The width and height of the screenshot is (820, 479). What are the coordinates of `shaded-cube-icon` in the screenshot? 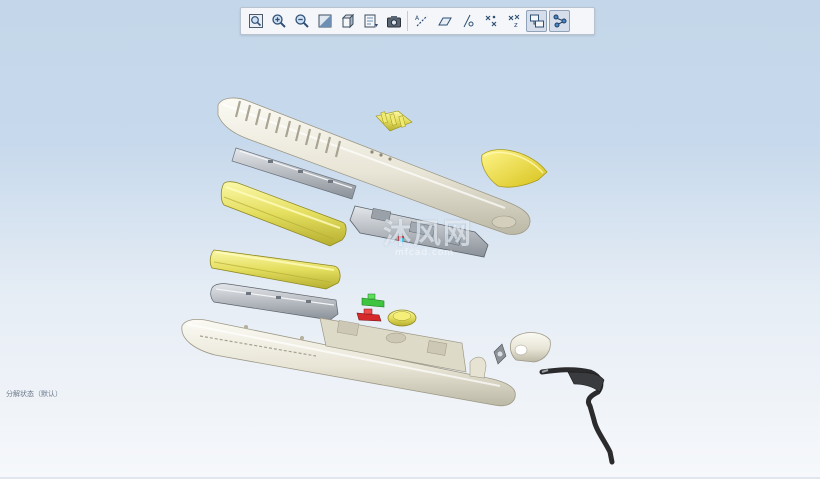 It's located at (347, 21).